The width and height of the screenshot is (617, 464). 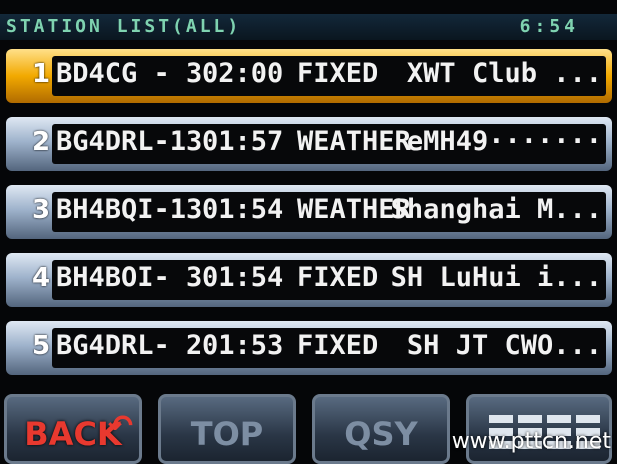 I want to click on station-index: 1, so click(x=41, y=74).